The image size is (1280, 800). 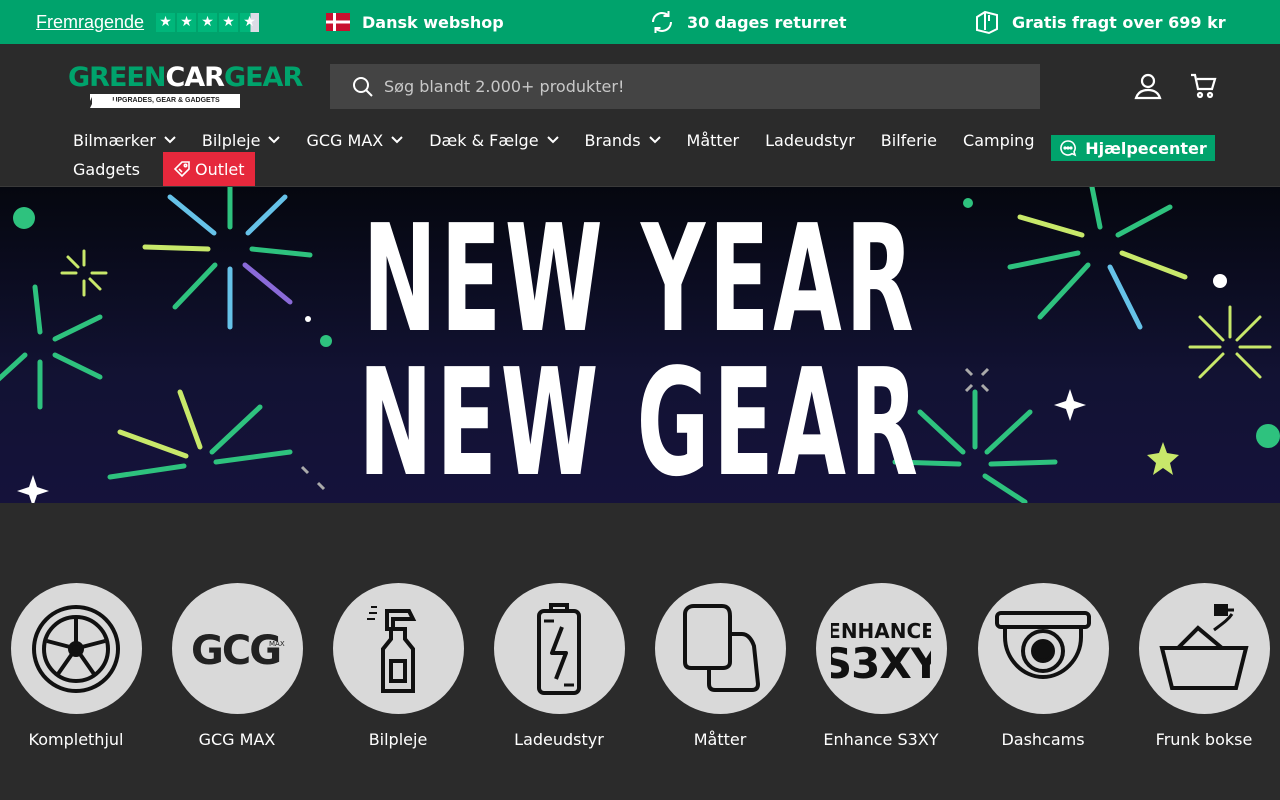 What do you see at coordinates (103, 101) in the screenshot?
I see `logo-slashes` at bounding box center [103, 101].